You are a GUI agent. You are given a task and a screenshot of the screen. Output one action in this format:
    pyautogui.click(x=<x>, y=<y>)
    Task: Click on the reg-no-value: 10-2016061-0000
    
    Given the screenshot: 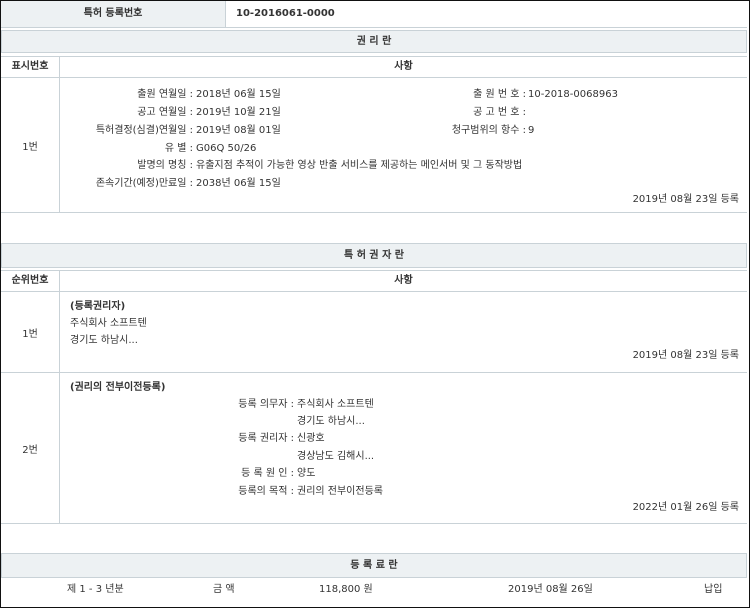 What is the action you would take?
    pyautogui.click(x=285, y=13)
    